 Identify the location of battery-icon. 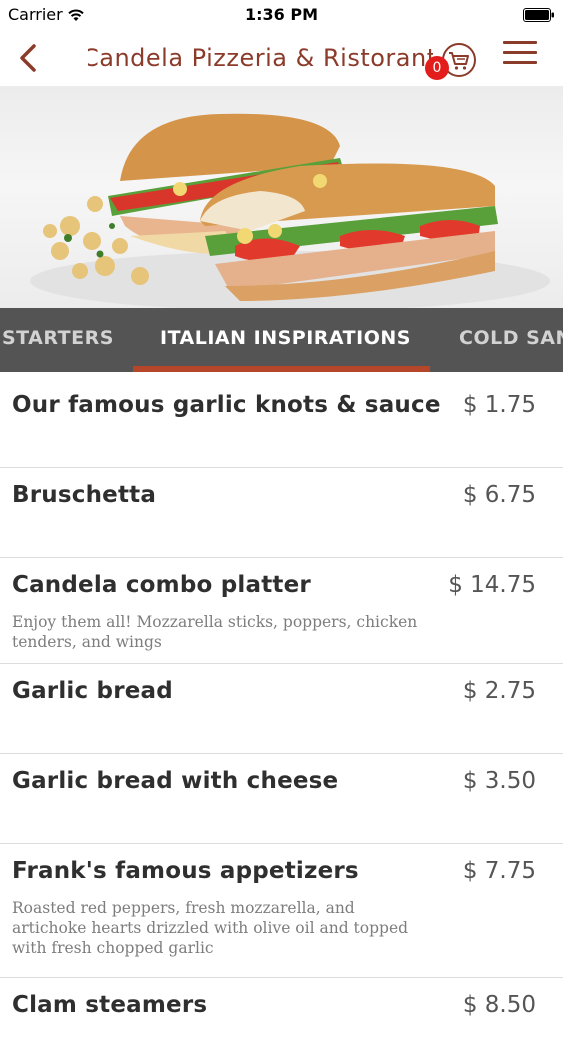
(538, 15).